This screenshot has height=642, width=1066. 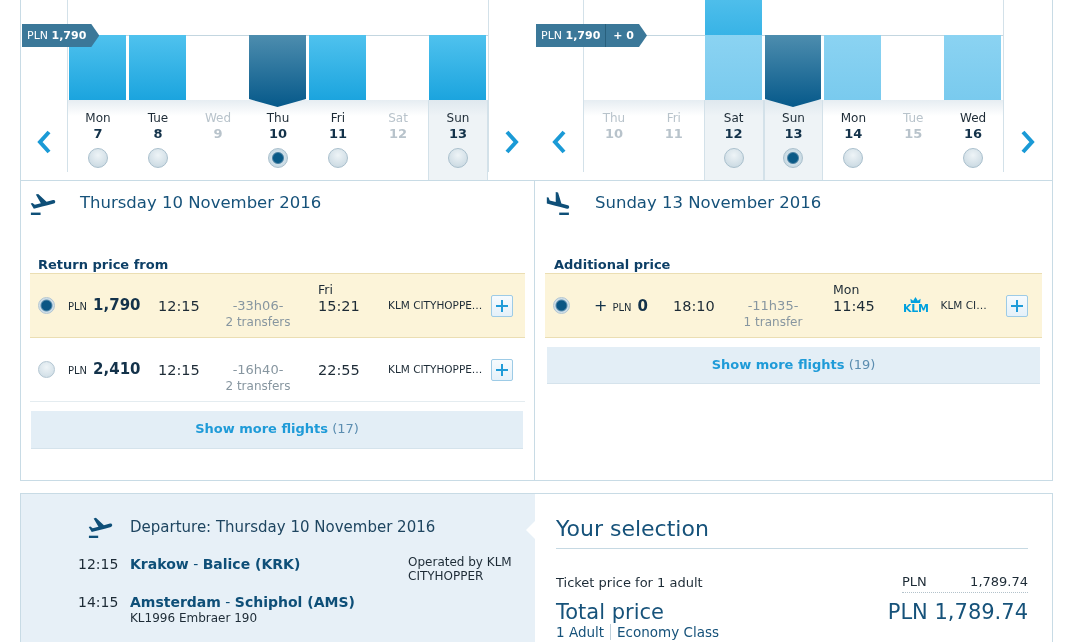 What do you see at coordinates (460, 569) in the screenshot?
I see `operator-note: Operated by KLM CITYHOPPER` at bounding box center [460, 569].